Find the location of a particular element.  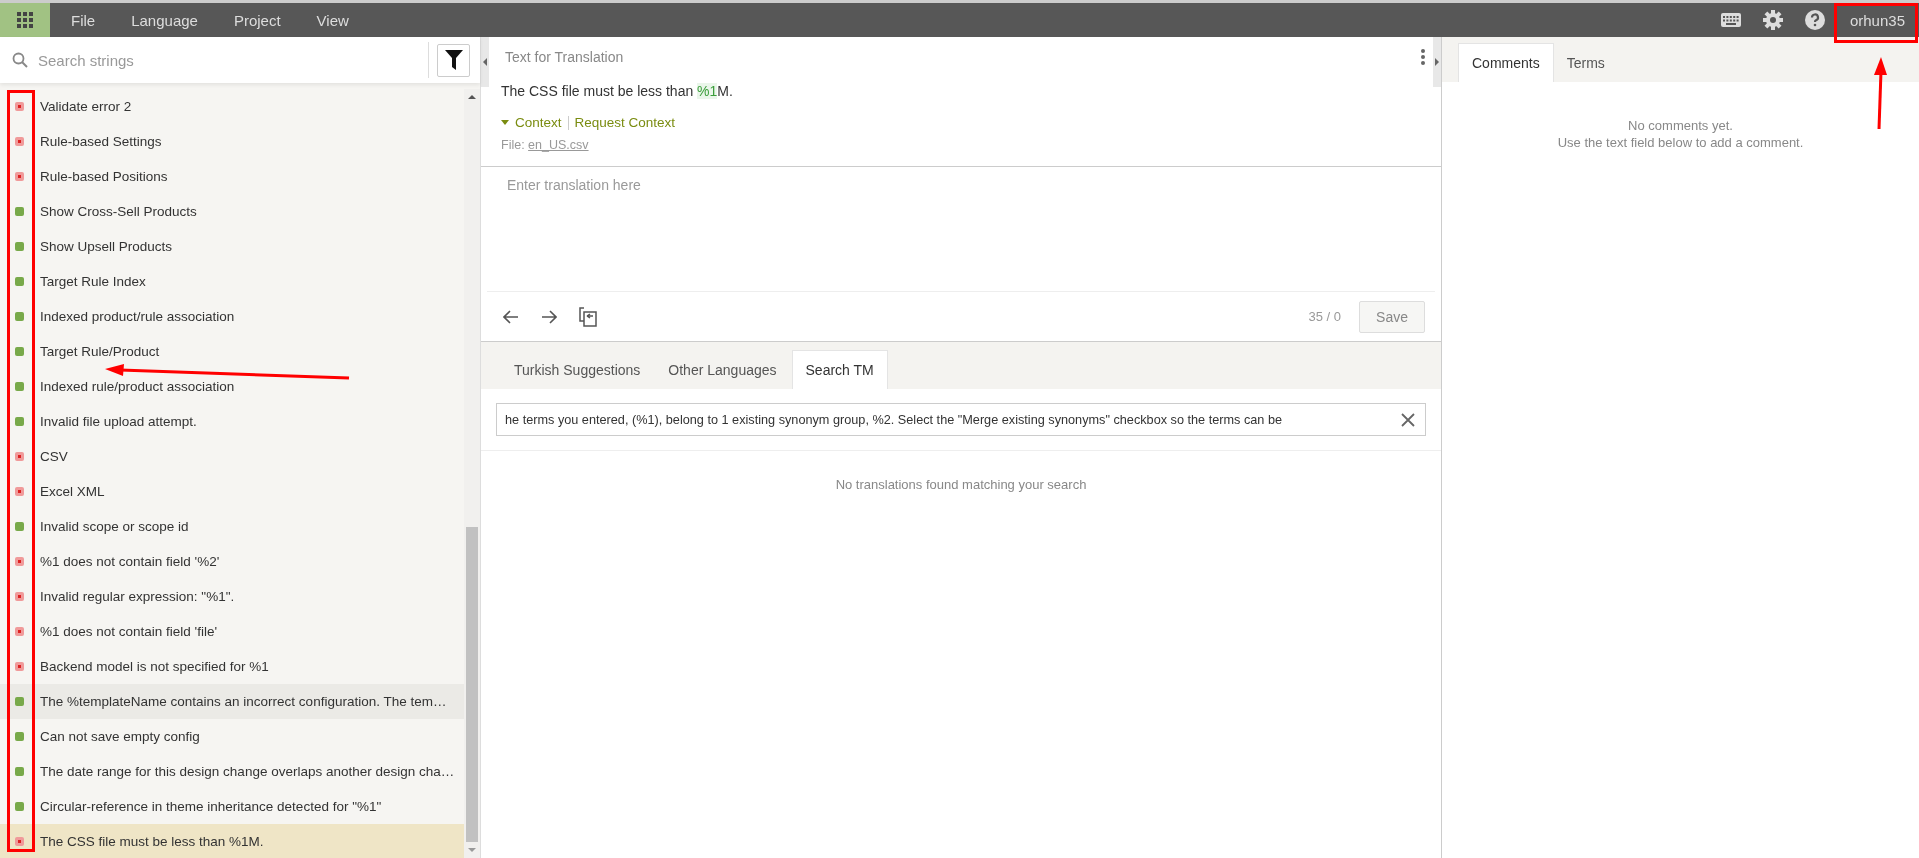

string-text: Target Rule Index is located at coordinates (93, 281).